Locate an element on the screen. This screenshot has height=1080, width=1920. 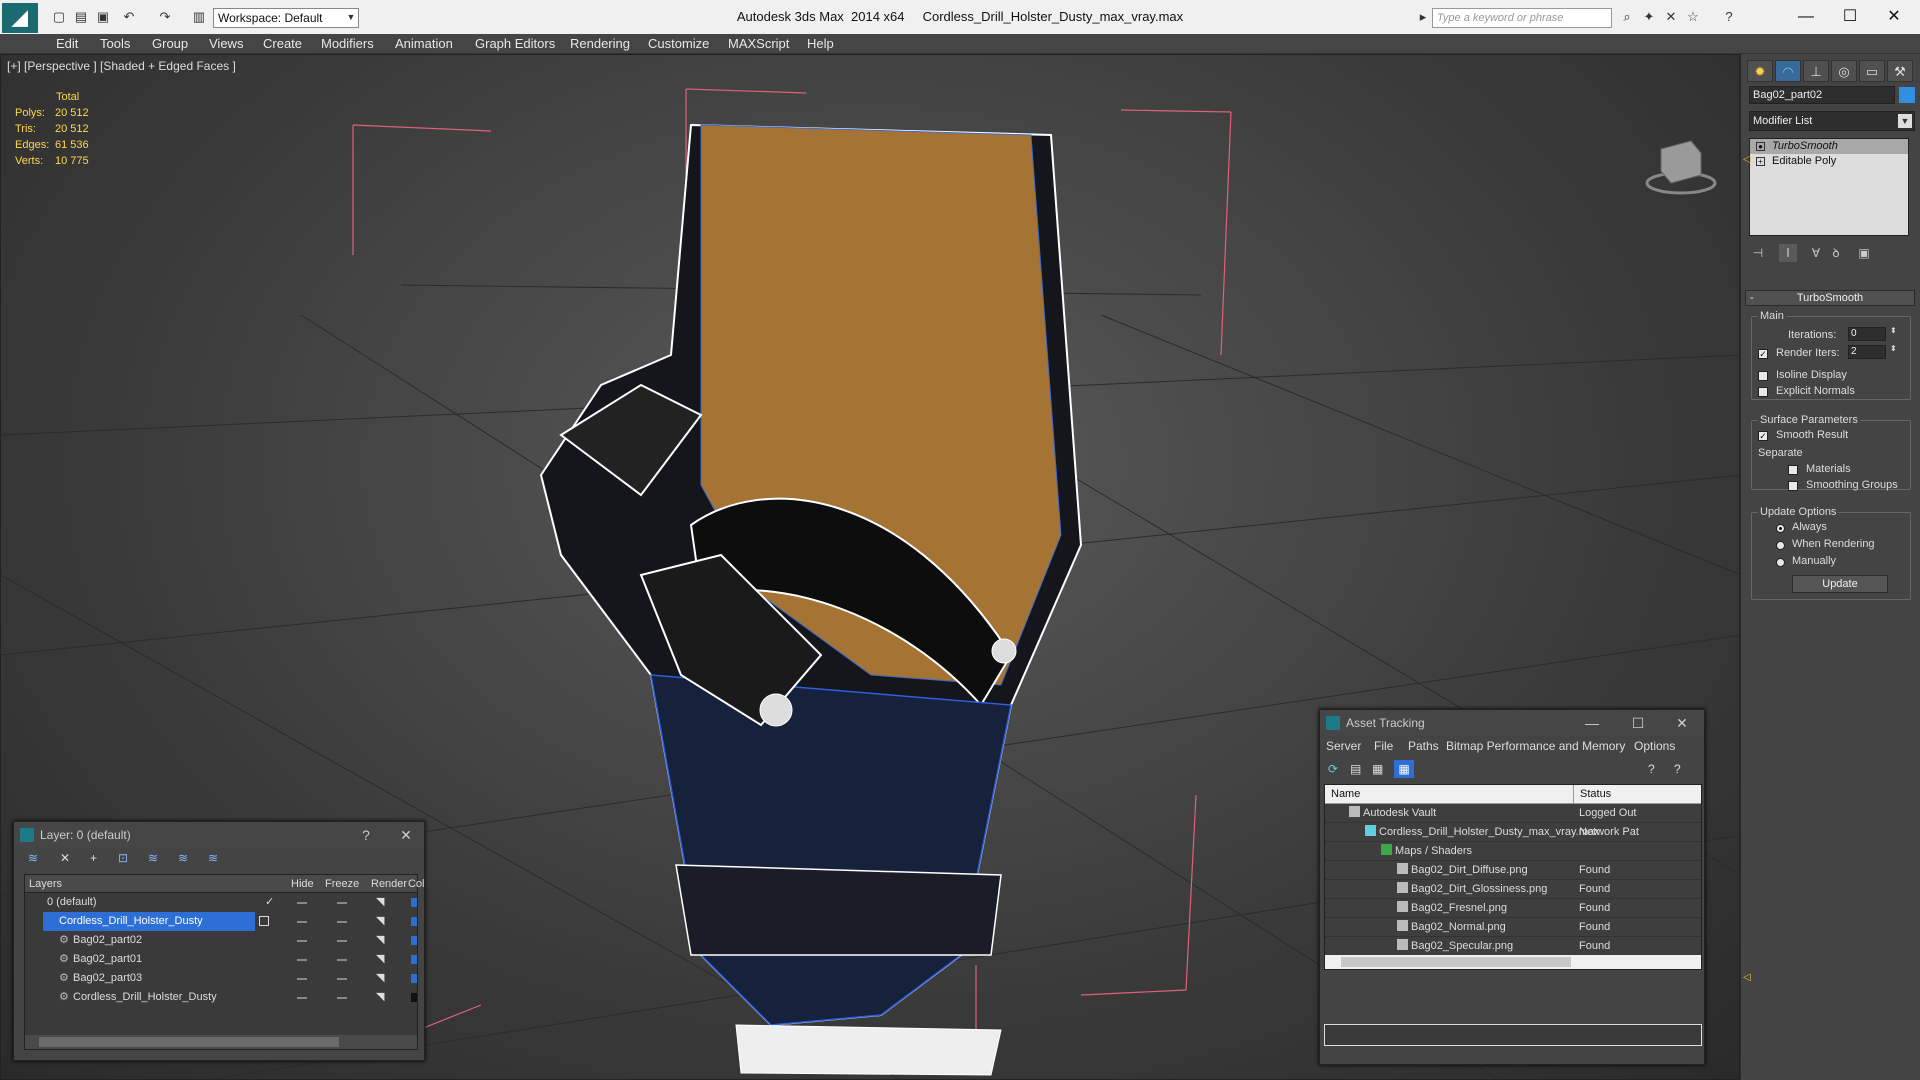
asset-row: Bag02_Dirt_Diffuse.png Found is located at coordinates (1513, 870).